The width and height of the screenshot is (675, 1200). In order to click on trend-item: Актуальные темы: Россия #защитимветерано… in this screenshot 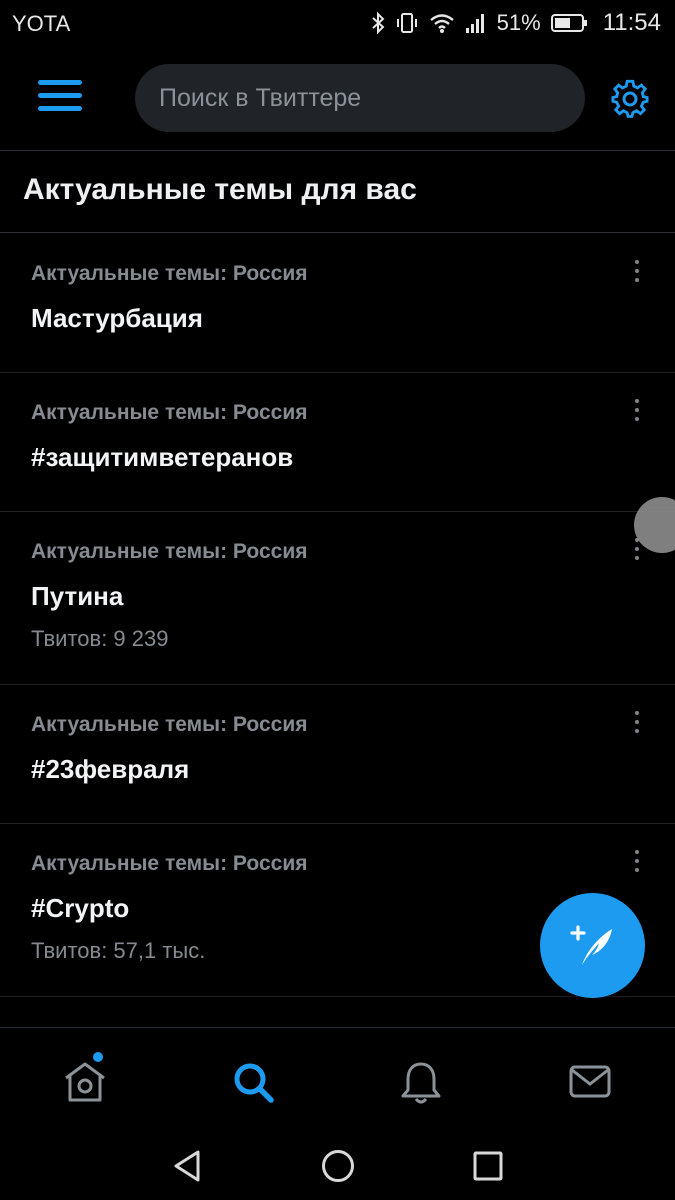, I will do `click(337, 442)`.